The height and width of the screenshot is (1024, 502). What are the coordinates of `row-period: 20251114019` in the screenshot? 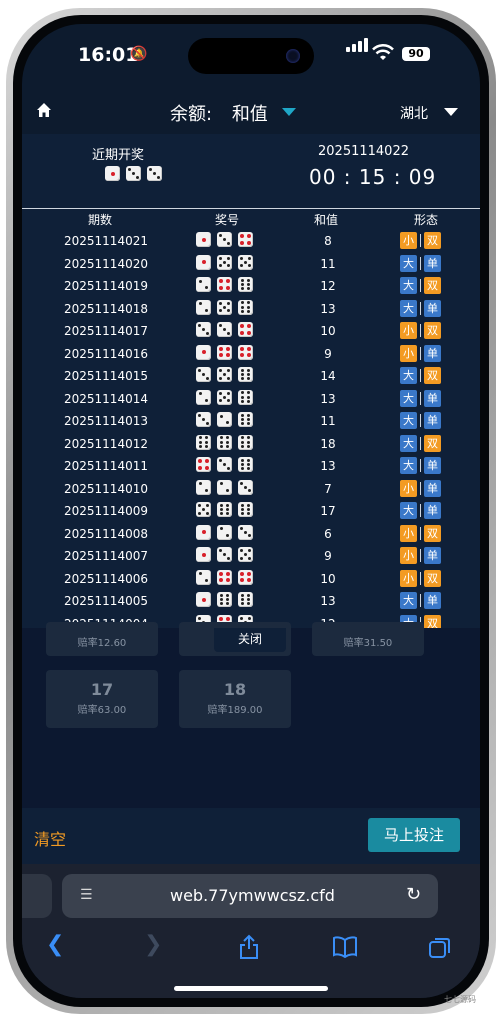 It's located at (106, 286).